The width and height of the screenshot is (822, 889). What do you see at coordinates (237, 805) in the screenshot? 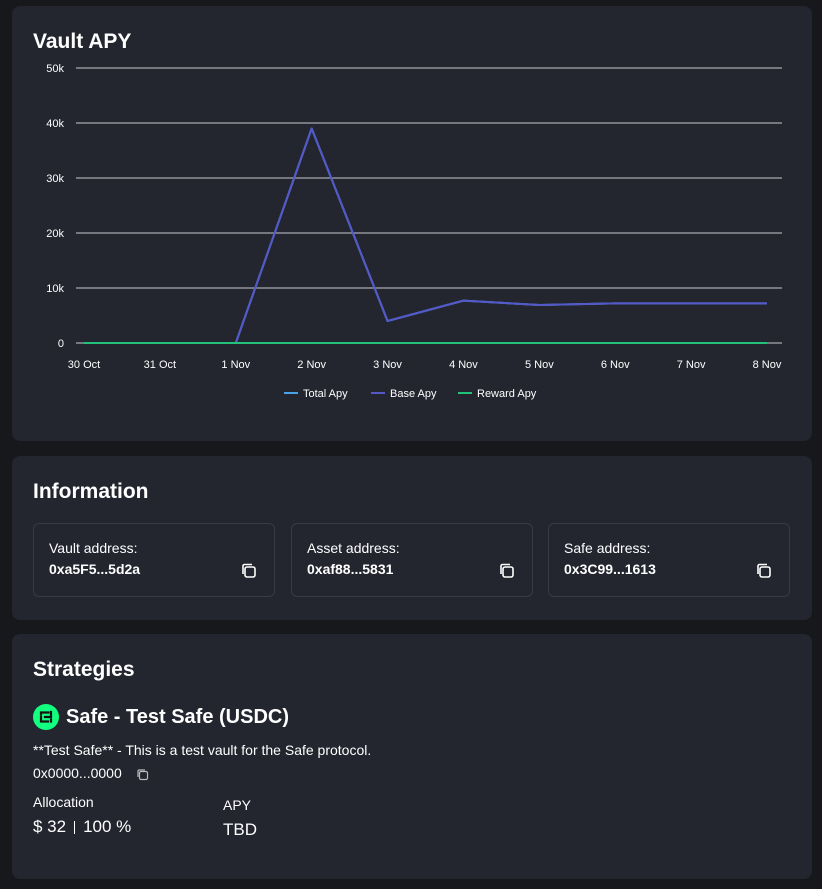
I see `apy-label: APY` at bounding box center [237, 805].